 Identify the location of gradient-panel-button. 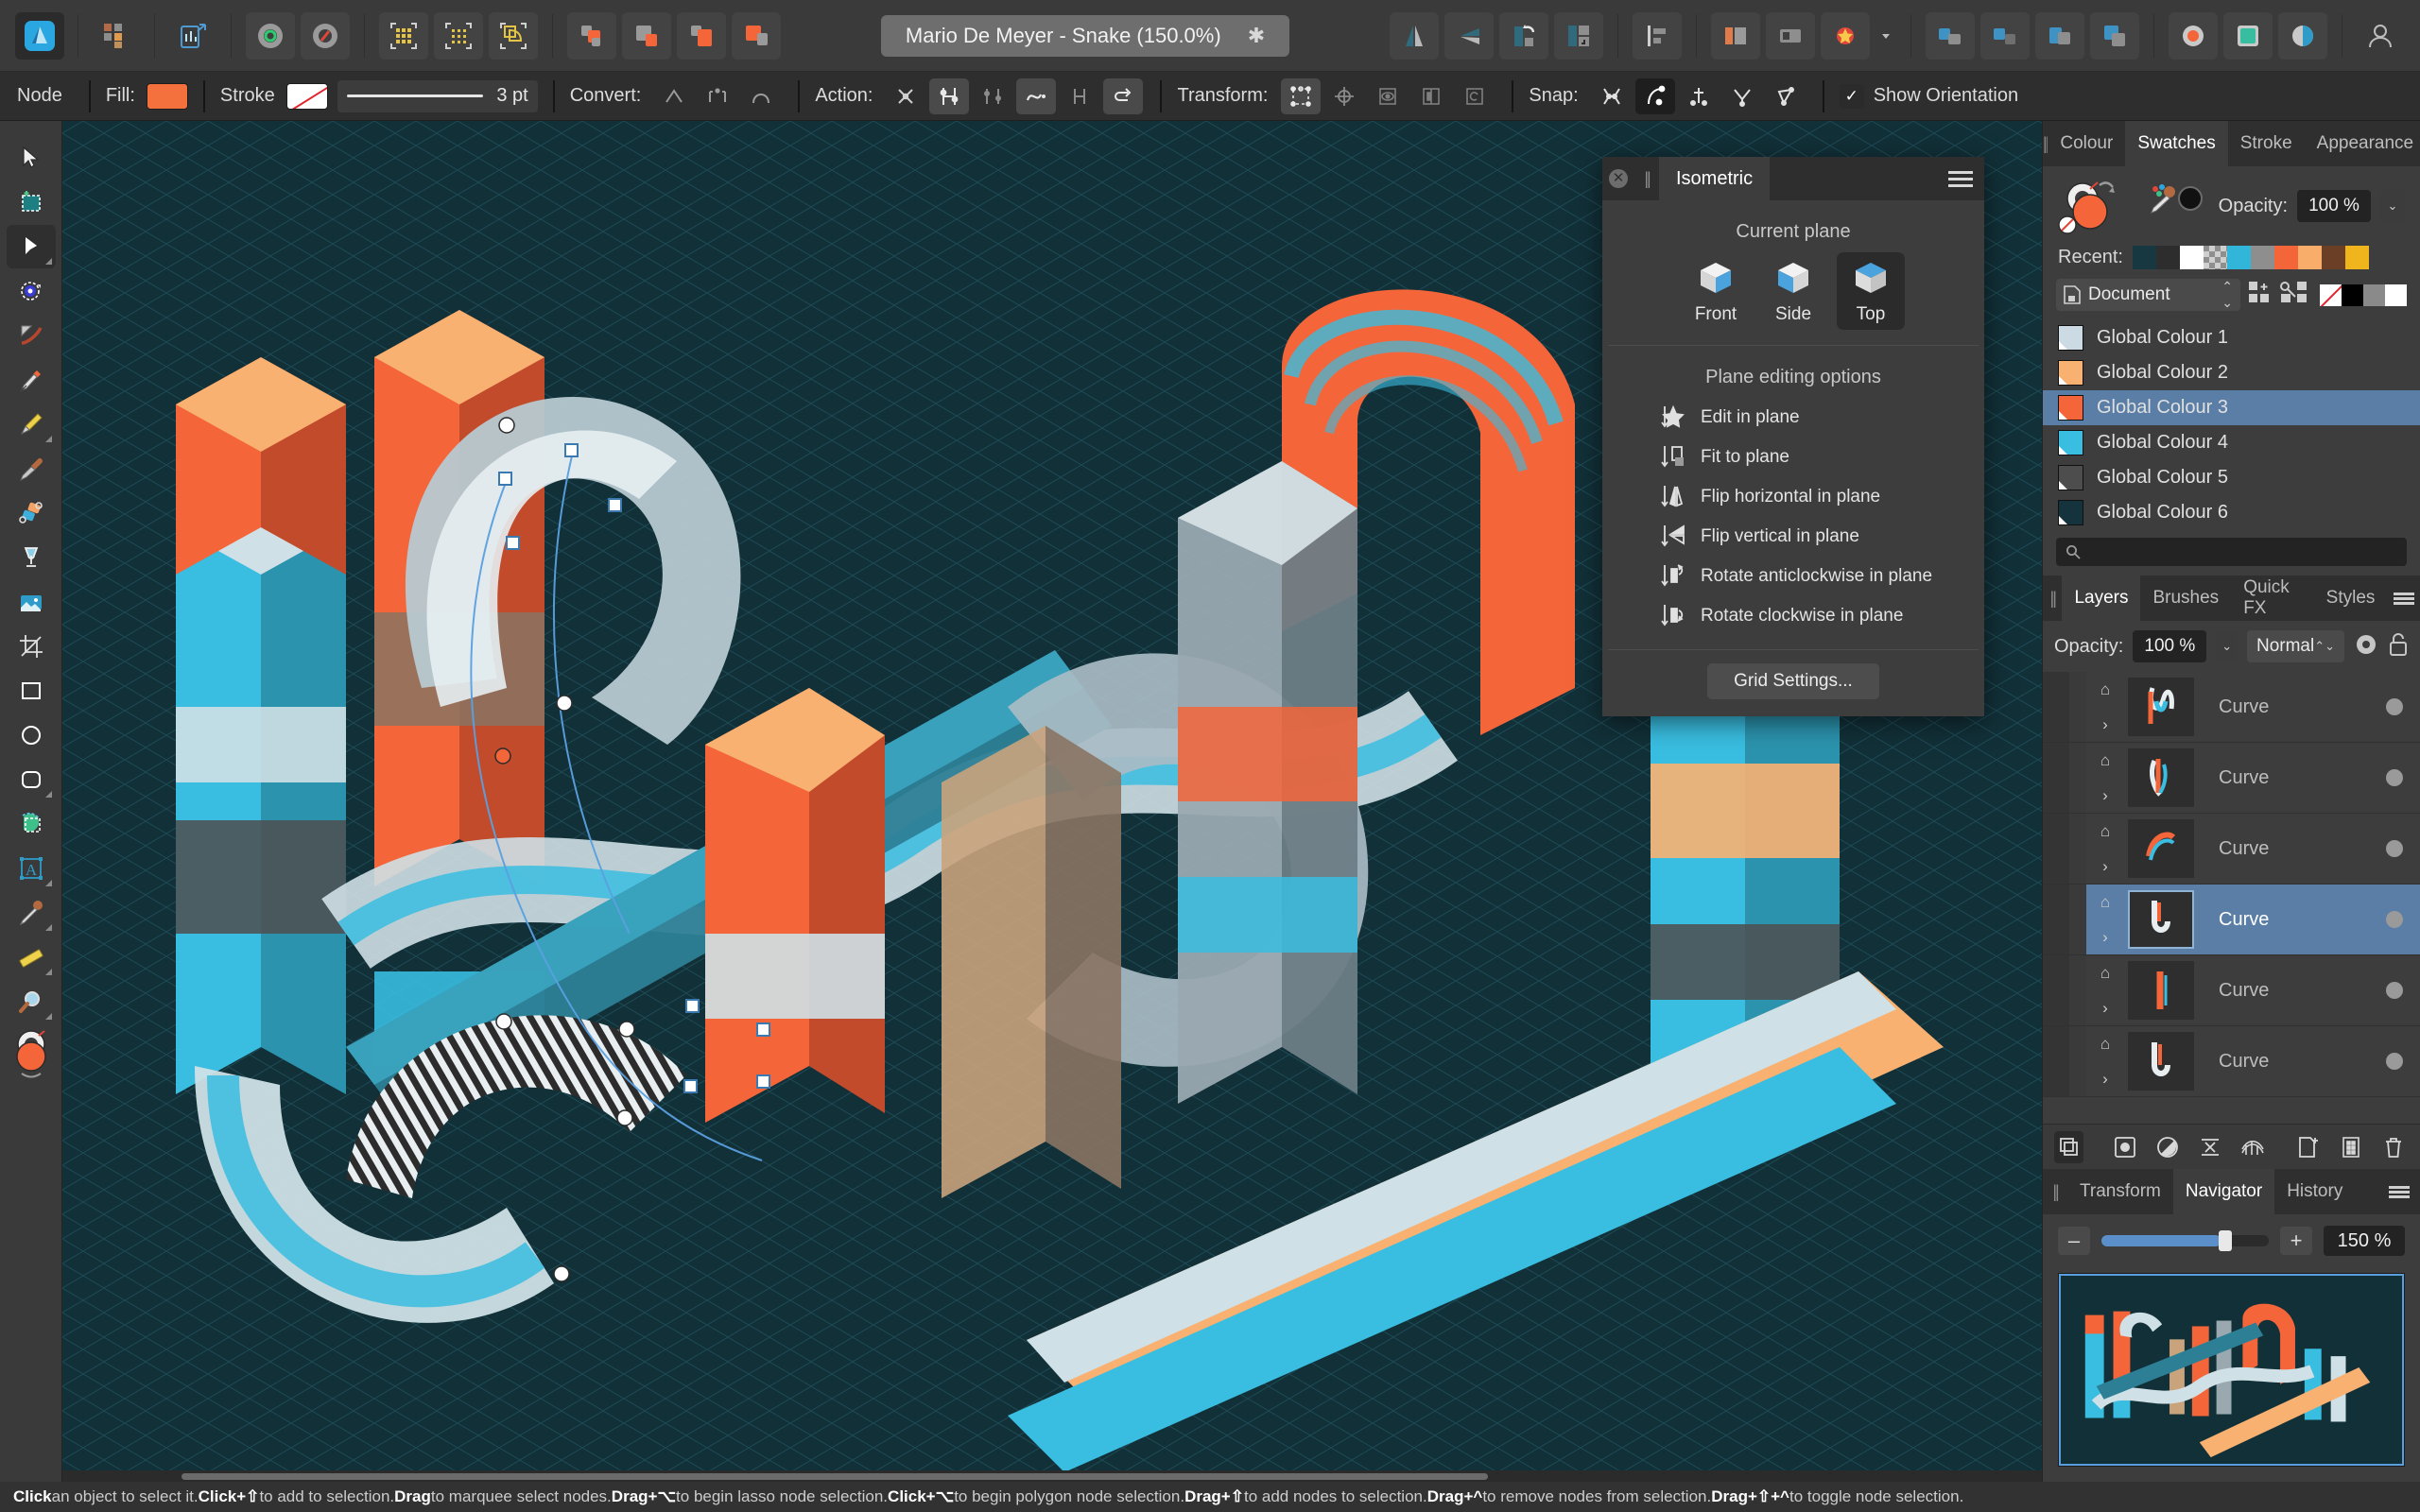
(2303, 35).